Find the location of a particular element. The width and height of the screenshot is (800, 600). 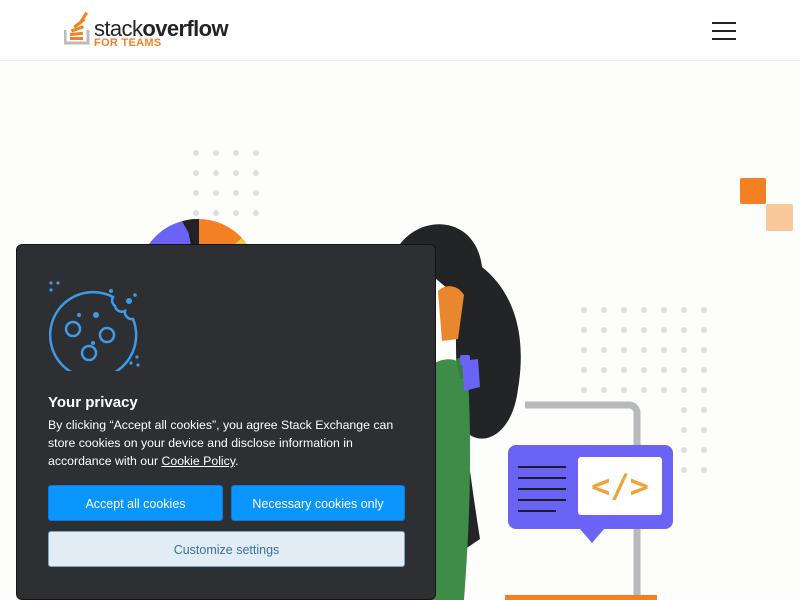

code-chat-bubble: </> is located at coordinates (591, 495).